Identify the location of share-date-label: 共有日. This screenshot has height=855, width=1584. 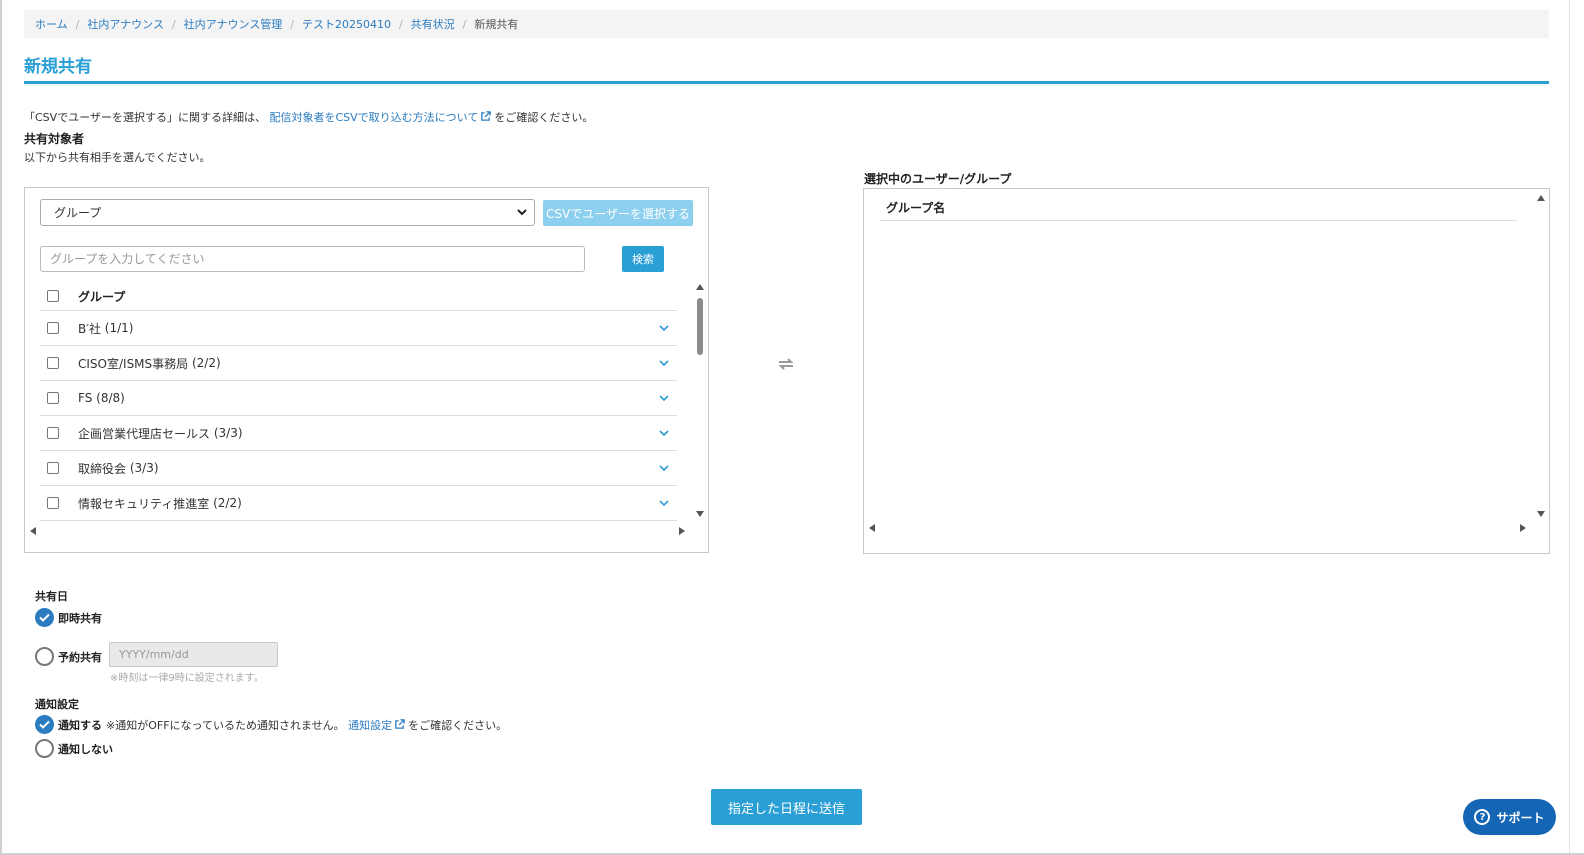
(51, 596).